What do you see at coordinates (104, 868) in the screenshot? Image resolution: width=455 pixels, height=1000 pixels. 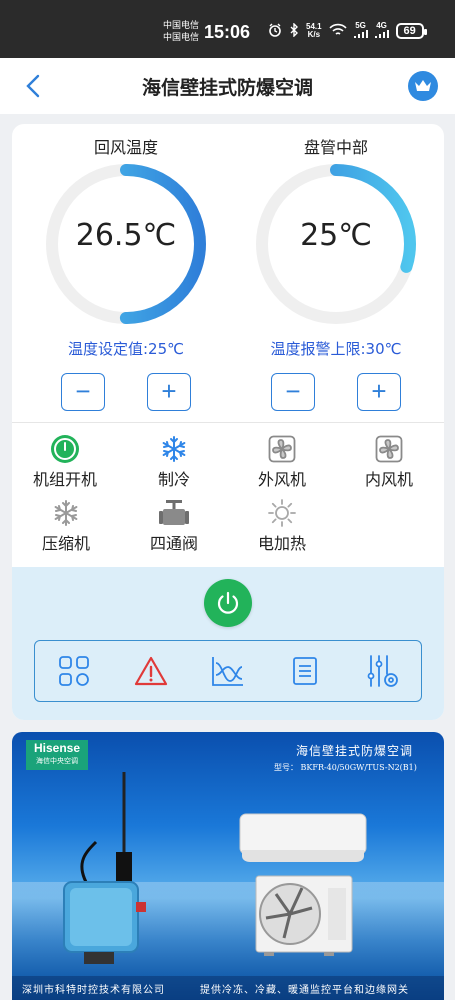 I see `gateway-device-image` at bounding box center [104, 868].